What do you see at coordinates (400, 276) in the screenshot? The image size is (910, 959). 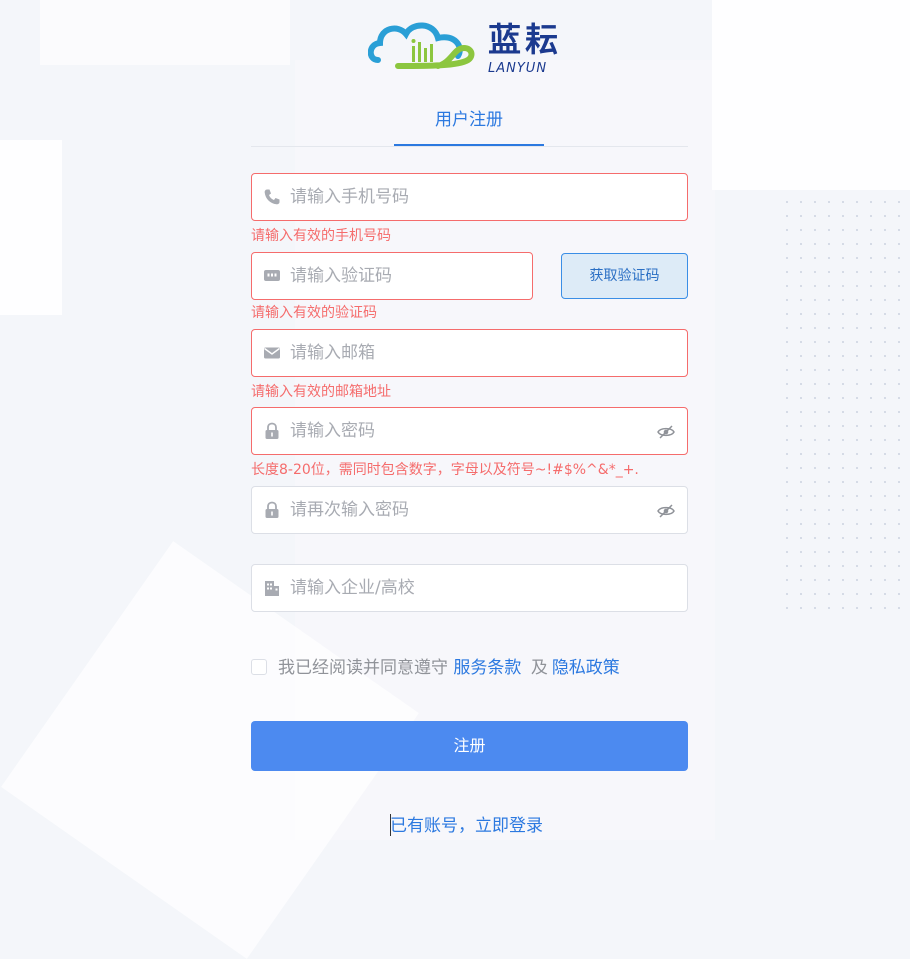 I see `code-input` at bounding box center [400, 276].